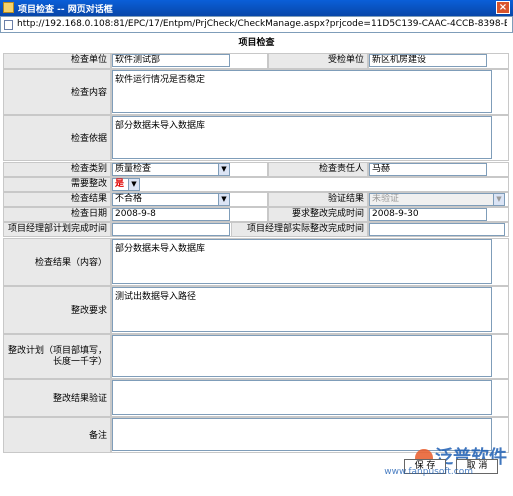 The width and height of the screenshot is (513, 496). Describe the element at coordinates (57, 310) in the screenshot. I see `rectify-req-label: 整改要求` at that location.